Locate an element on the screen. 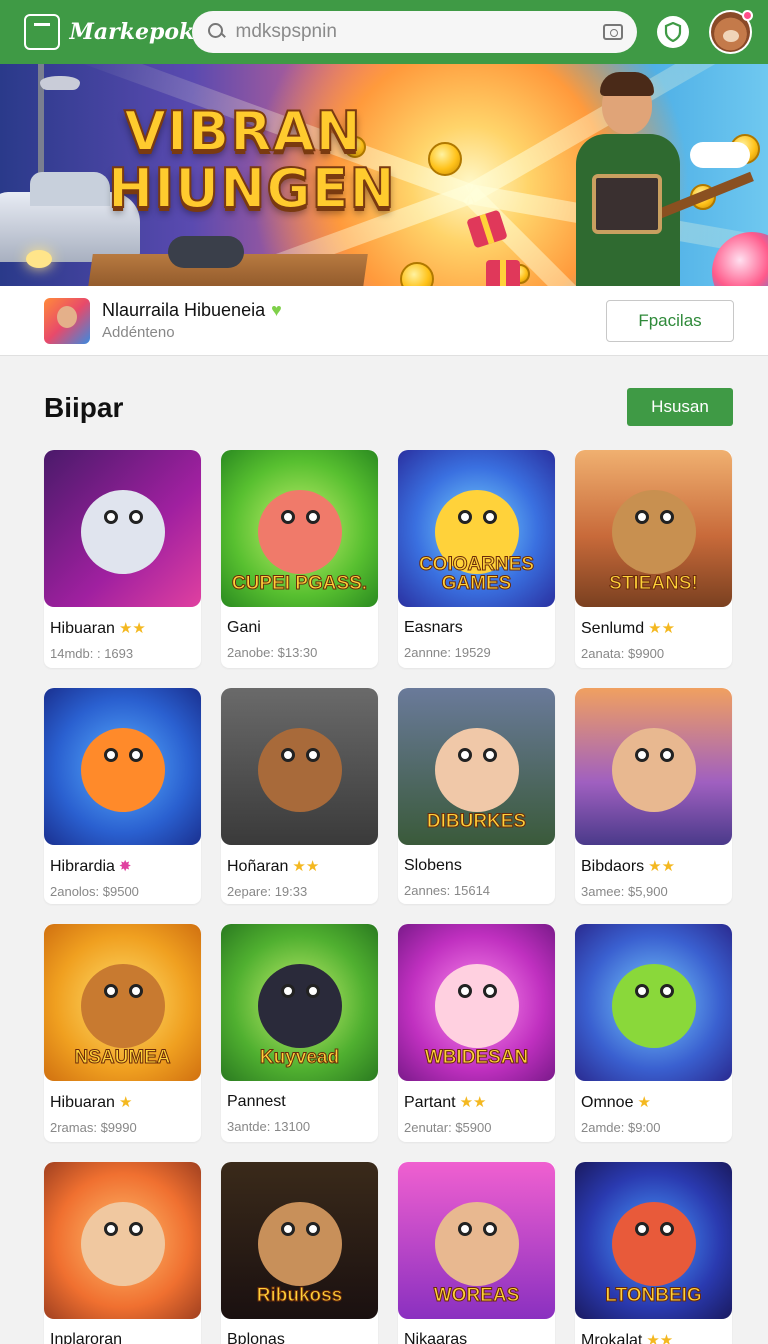  app-card: WOREASNikaaras2enuta: 13900 is located at coordinates (476, 1253).